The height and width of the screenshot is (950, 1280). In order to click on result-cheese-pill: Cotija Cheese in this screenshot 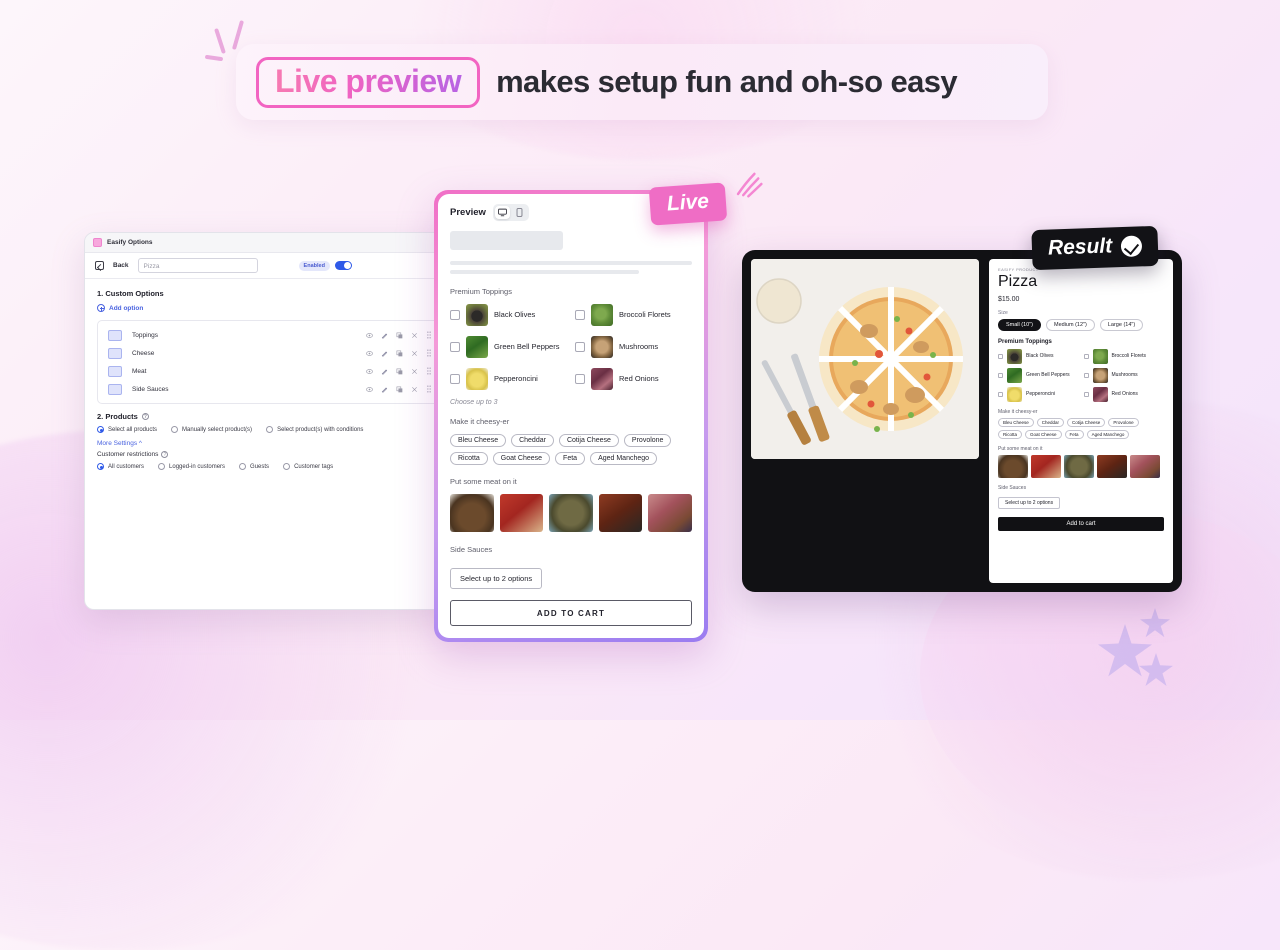, I will do `click(1086, 422)`.